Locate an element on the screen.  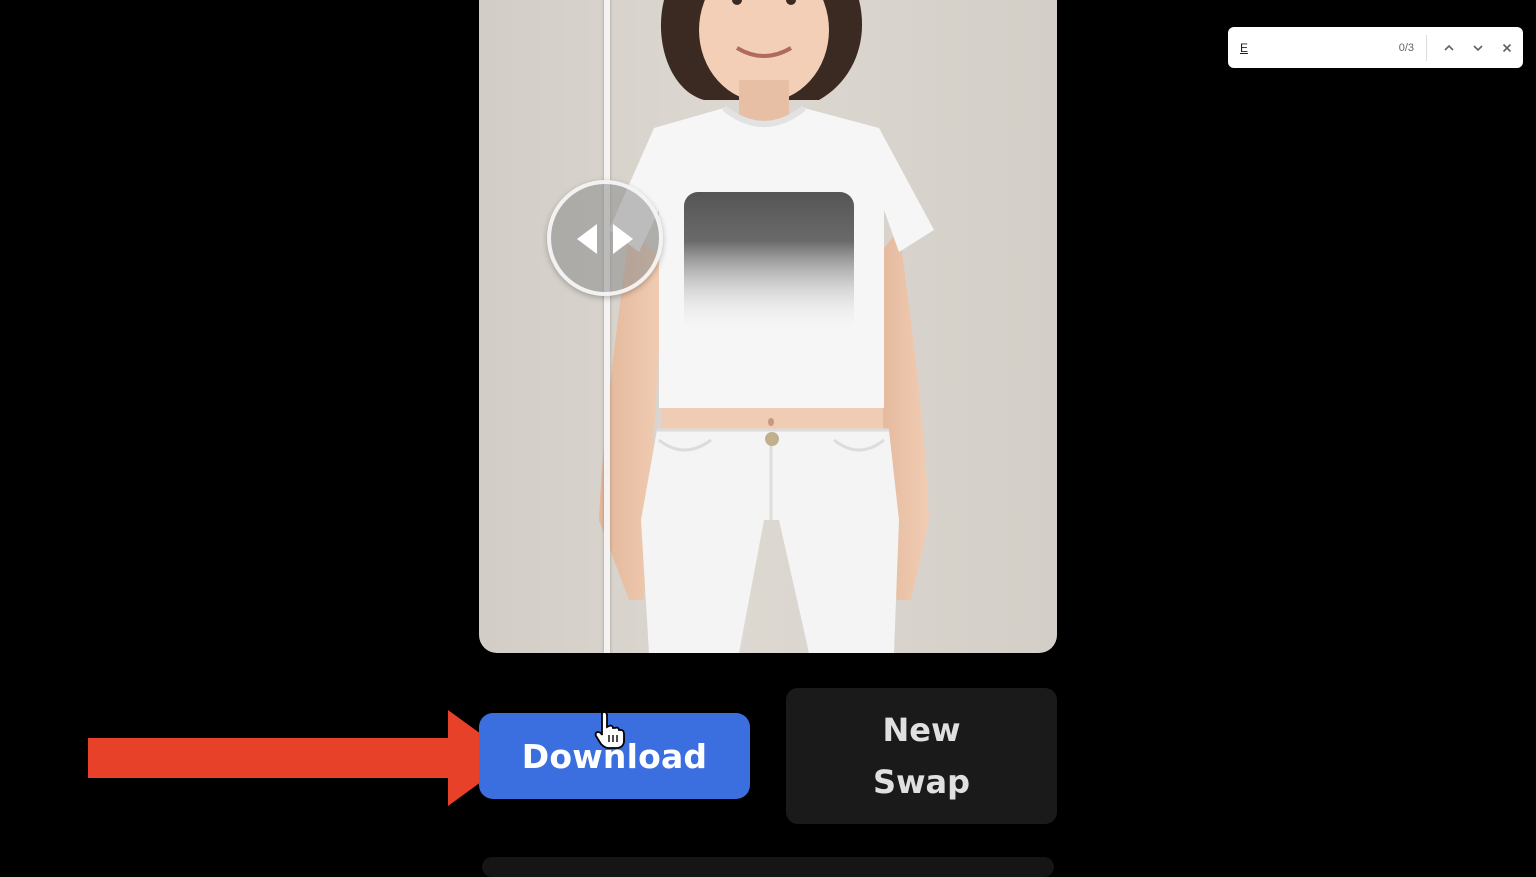
chevron-down-icon is located at coordinates (1478, 47).